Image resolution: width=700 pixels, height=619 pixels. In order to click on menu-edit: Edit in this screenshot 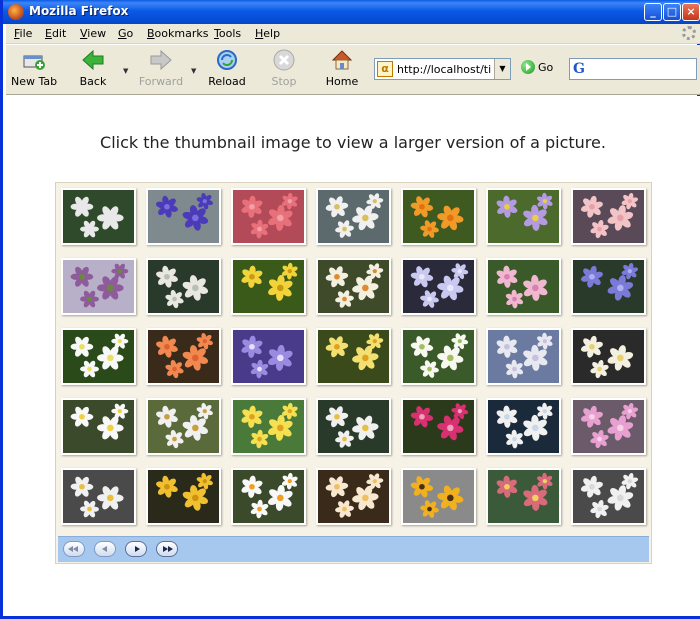, I will do `click(55, 33)`.